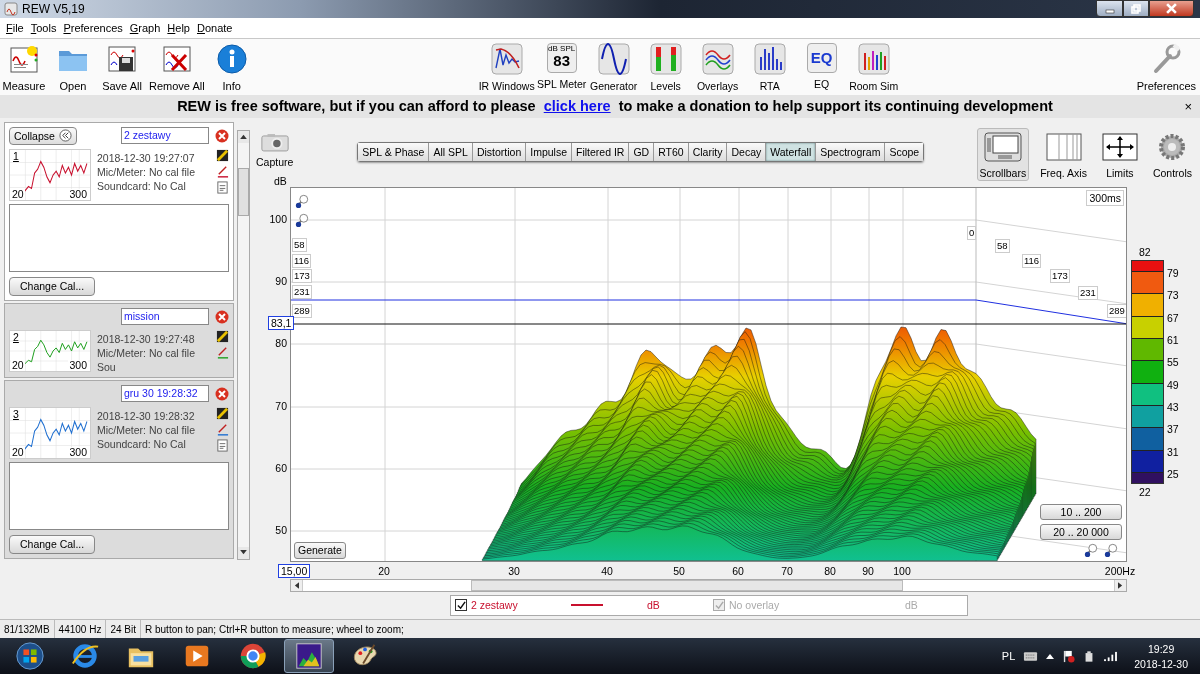 The width and height of the screenshot is (1200, 674). Describe the element at coordinates (791, 151) in the screenshot. I see `graph-tab: Waterfall` at that location.